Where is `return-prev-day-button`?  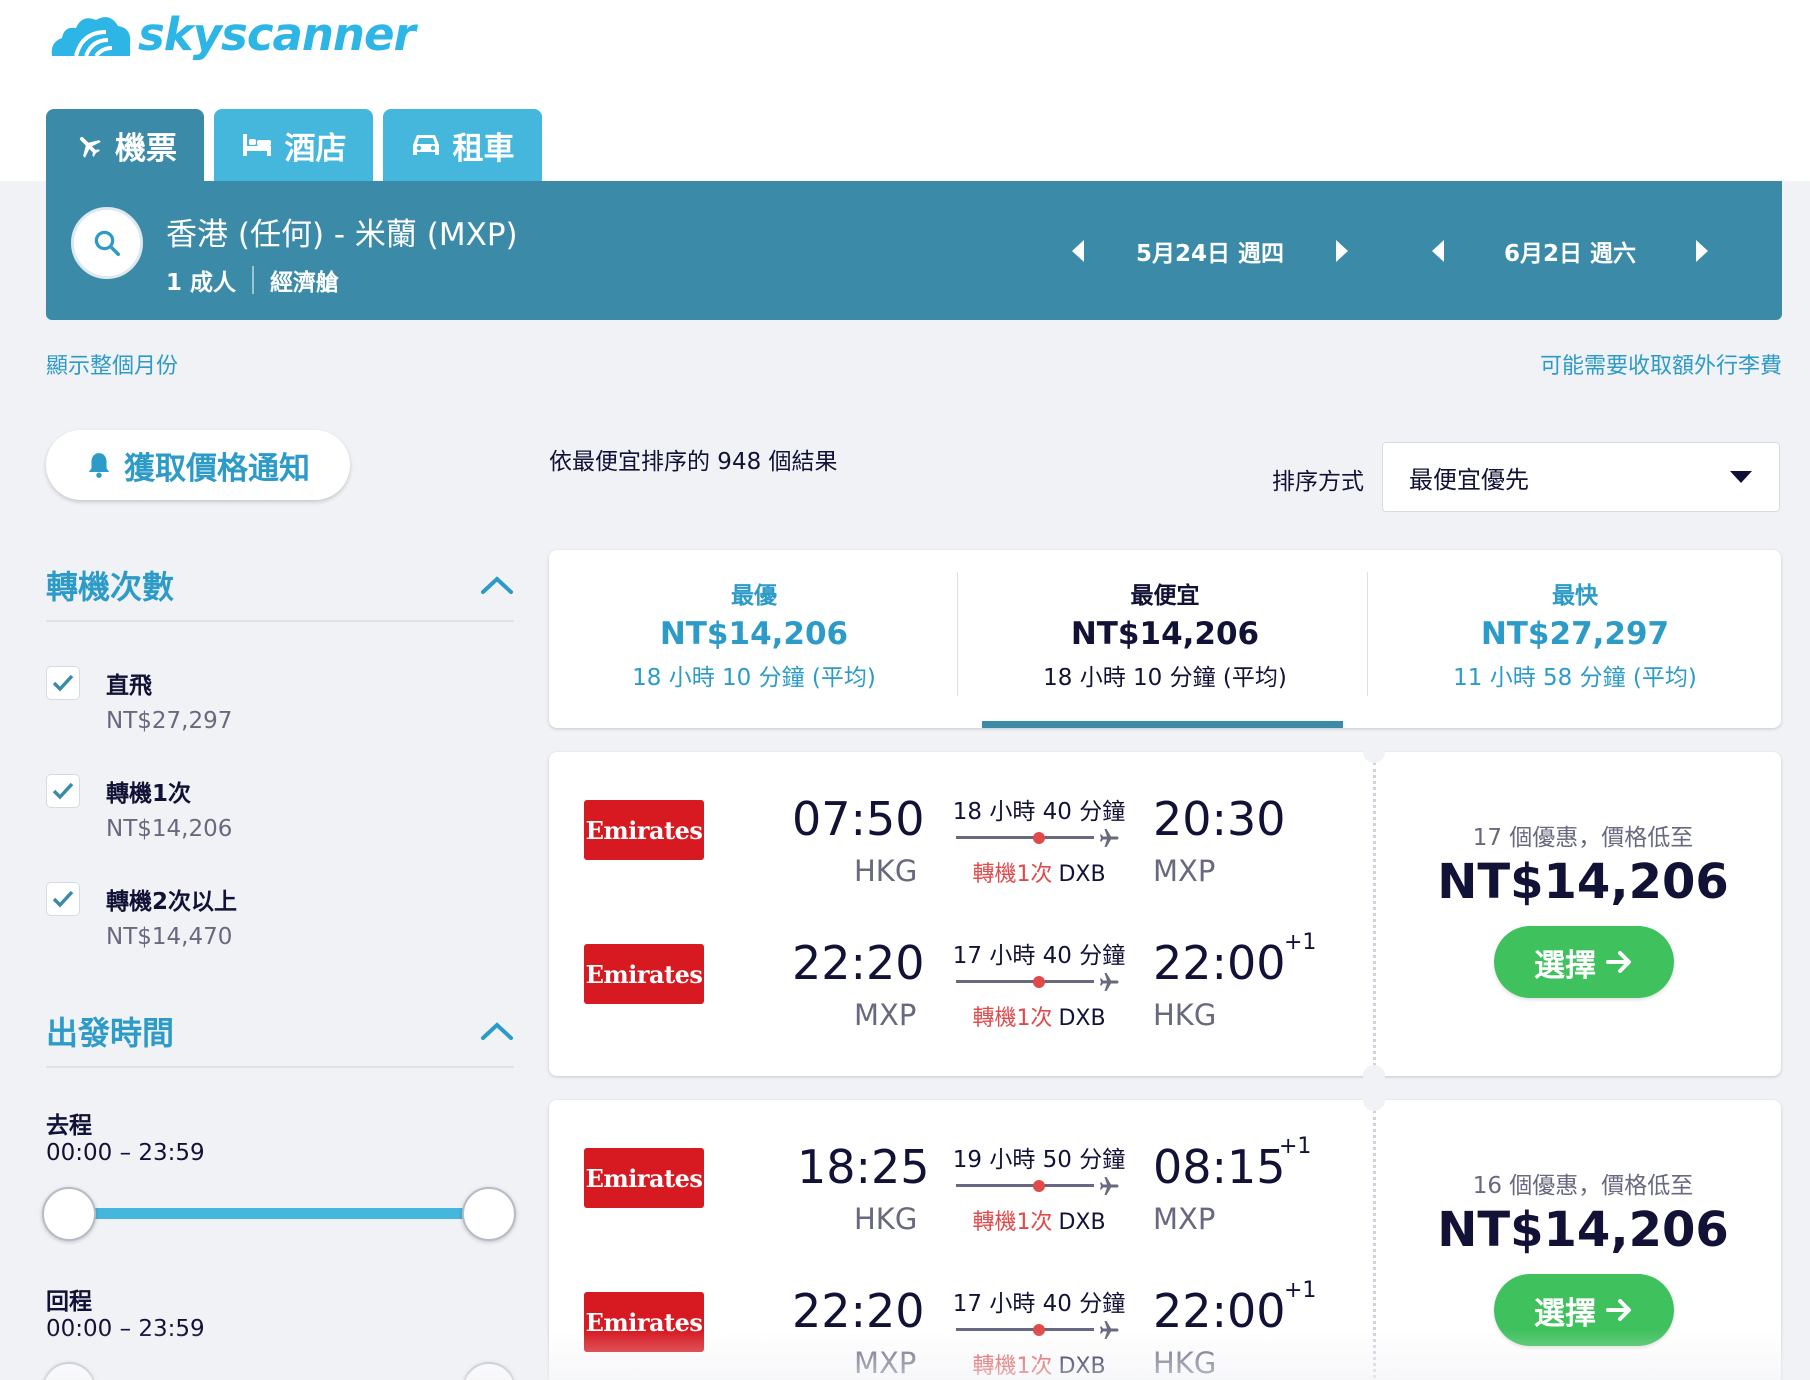 return-prev-day-button is located at coordinates (1438, 251).